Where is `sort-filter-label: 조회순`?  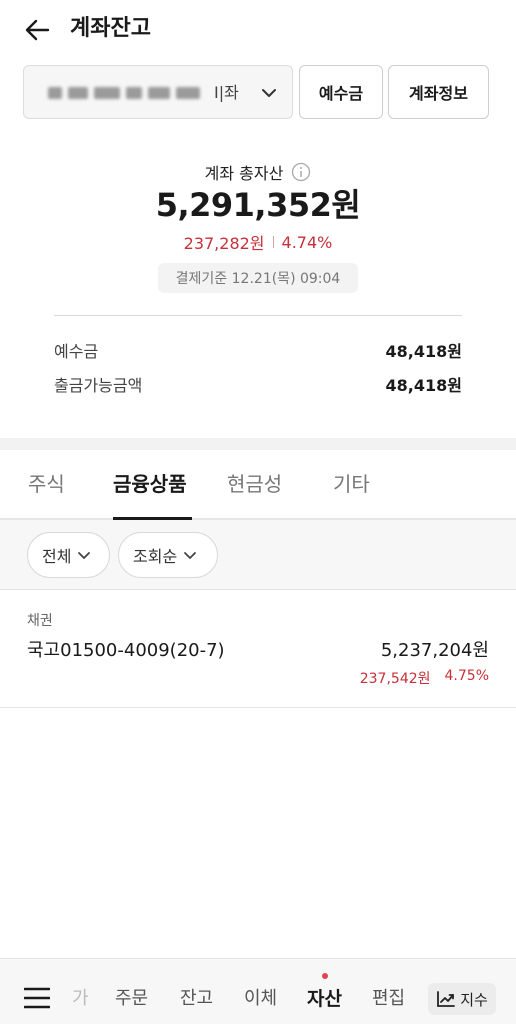 sort-filter-label: 조회순 is located at coordinates (155, 556).